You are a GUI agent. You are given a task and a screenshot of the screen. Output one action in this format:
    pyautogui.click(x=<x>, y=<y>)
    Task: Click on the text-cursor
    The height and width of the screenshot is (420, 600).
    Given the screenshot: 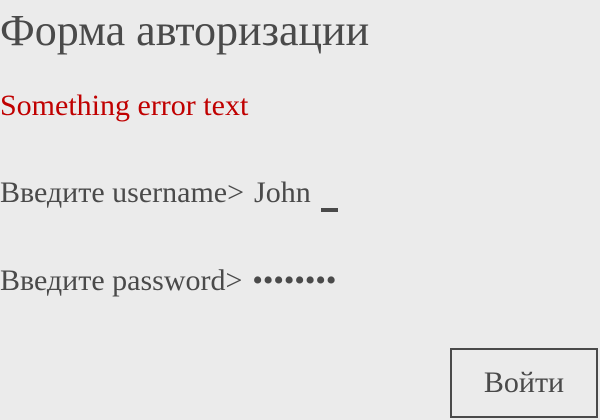 What is the action you would take?
    pyautogui.click(x=329, y=210)
    